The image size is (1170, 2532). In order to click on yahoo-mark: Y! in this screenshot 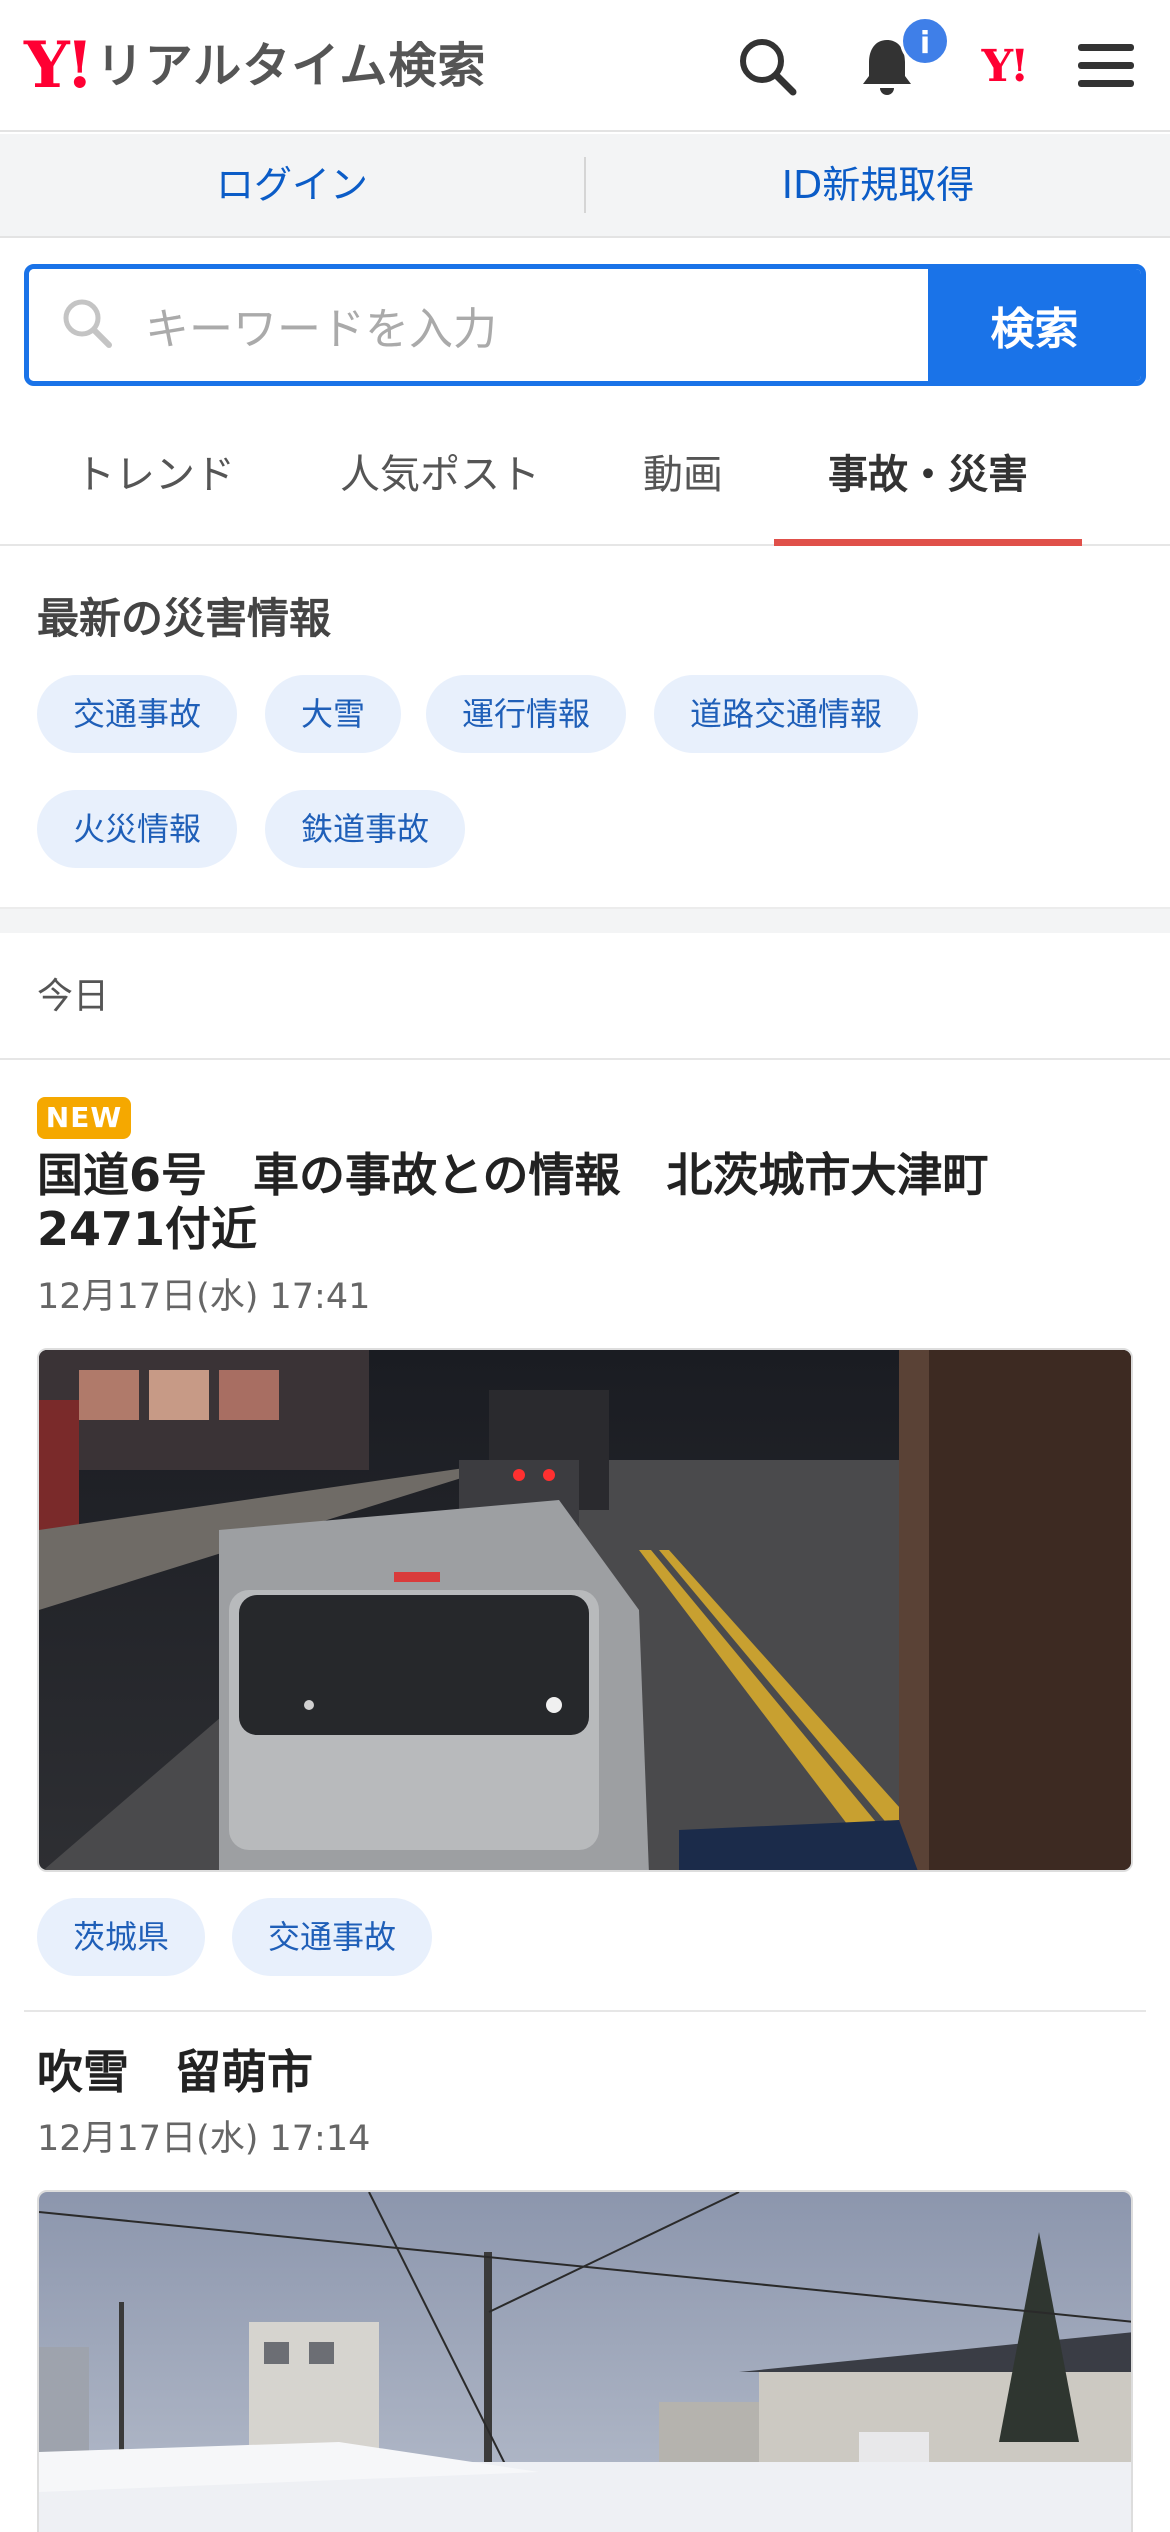, I will do `click(1005, 66)`.